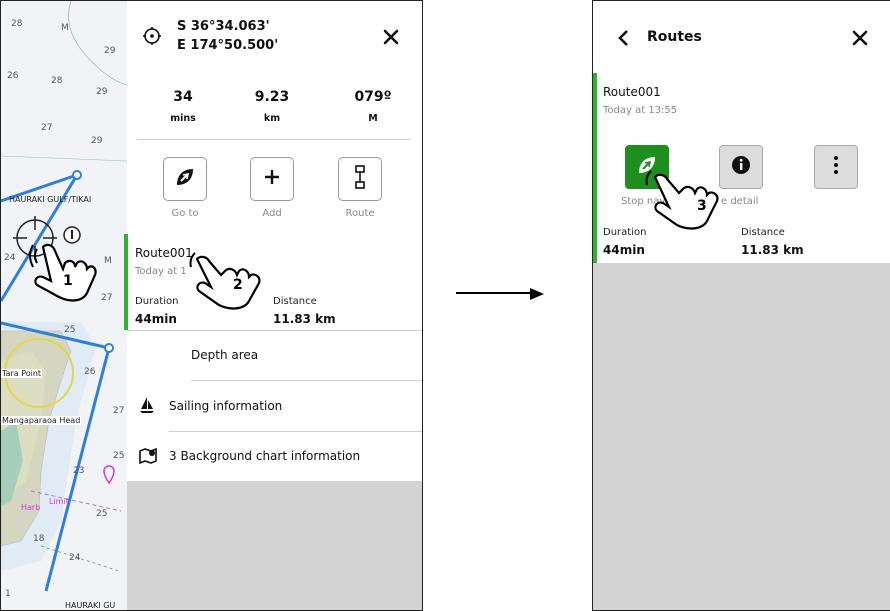 The image size is (890, 611). Describe the element at coordinates (161, 271) in the screenshot. I see `route-time: Today at 1` at that location.